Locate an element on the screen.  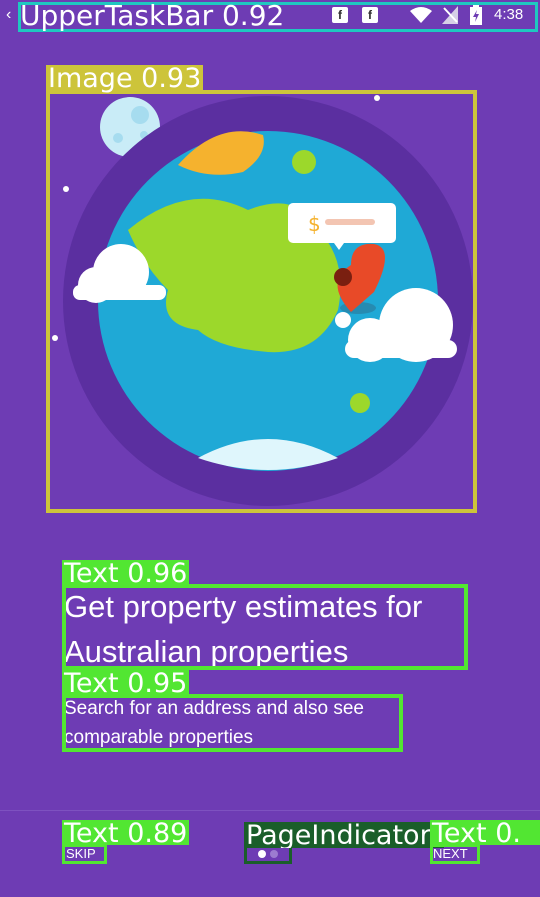
annotation-label: UpperTaskBar 0.92 is located at coordinates (152, 16).